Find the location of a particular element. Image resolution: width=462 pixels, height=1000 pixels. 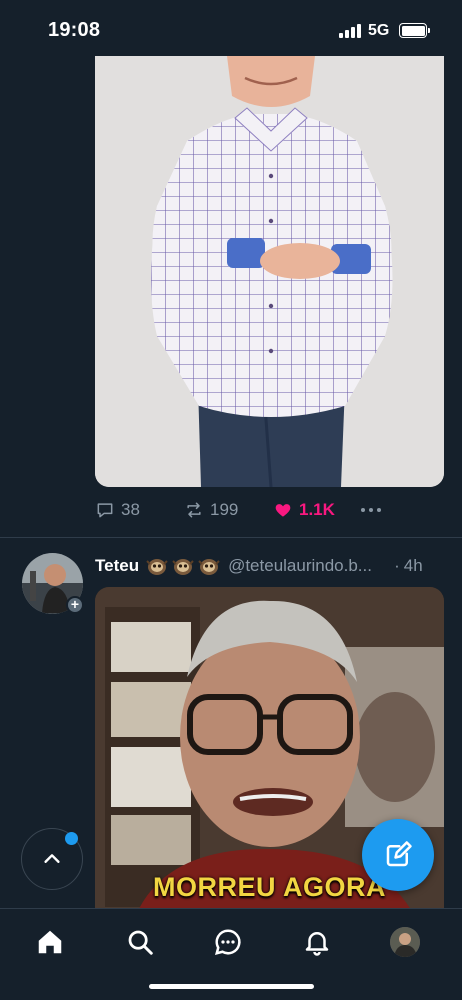

retweet-button: 199 is located at coordinates (211, 510).